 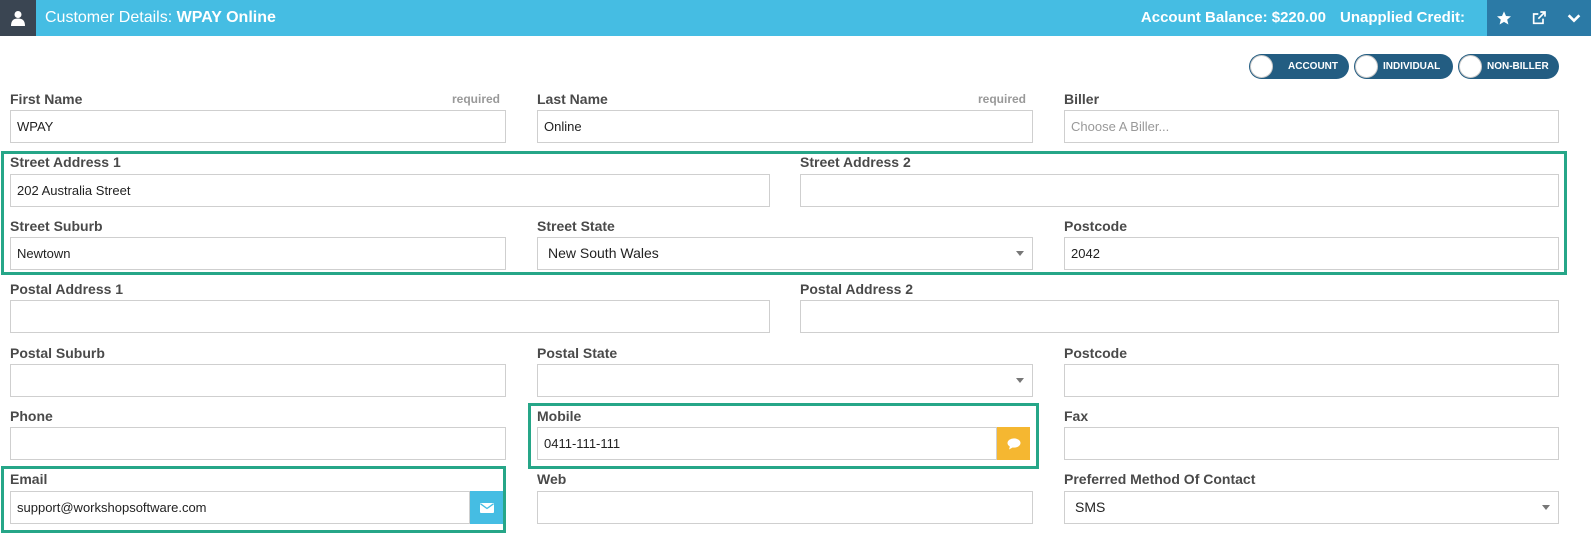 What do you see at coordinates (1313, 66) in the screenshot?
I see `account-toggle-label: ACCOUNT` at bounding box center [1313, 66].